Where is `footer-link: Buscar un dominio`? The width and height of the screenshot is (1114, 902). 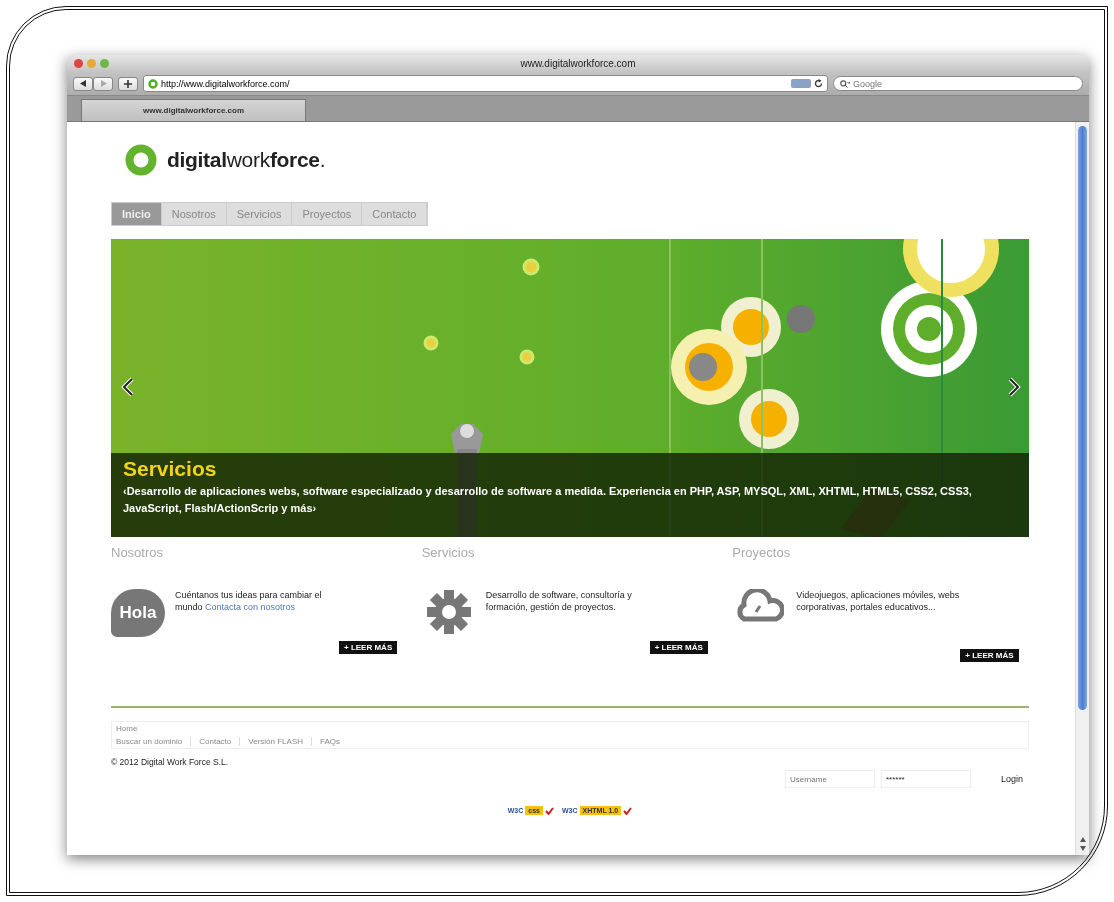
footer-link: Buscar un dominio is located at coordinates (153, 741).